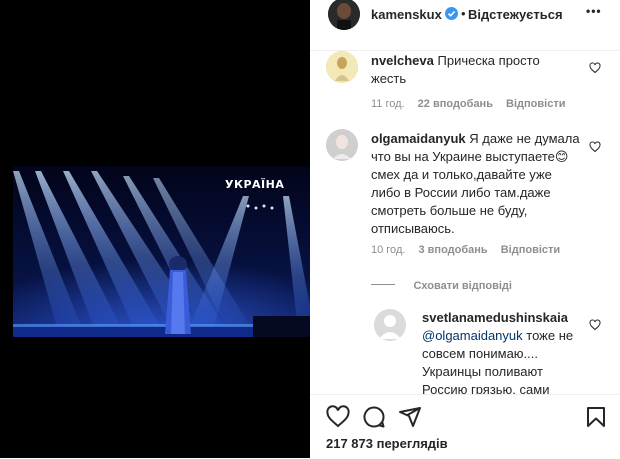 The width and height of the screenshot is (620, 459). Describe the element at coordinates (596, 417) in the screenshot. I see `save-icon` at that location.